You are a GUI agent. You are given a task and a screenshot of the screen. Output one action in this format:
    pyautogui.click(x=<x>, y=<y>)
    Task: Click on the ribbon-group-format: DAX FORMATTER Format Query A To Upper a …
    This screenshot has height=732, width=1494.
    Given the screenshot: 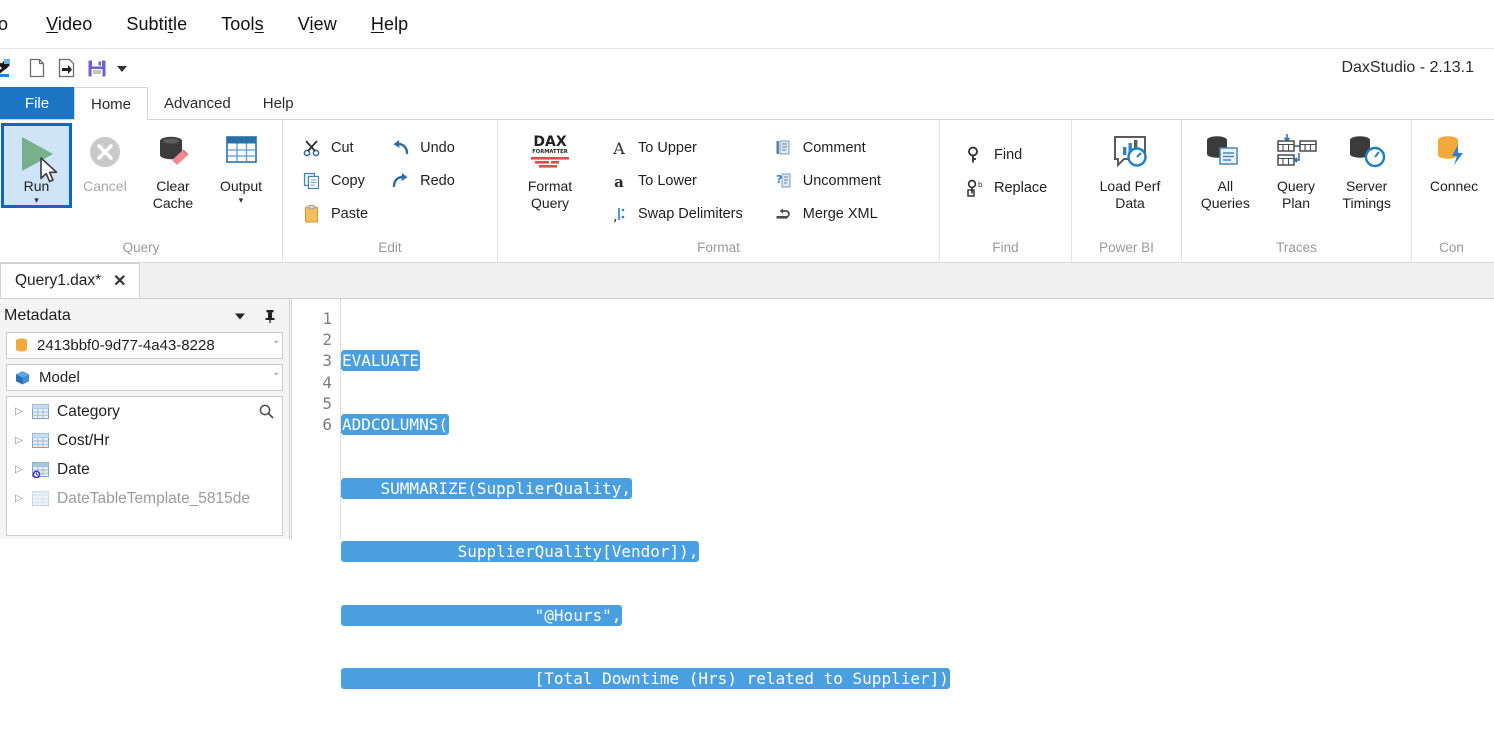 What is the action you would take?
    pyautogui.click(x=718, y=191)
    